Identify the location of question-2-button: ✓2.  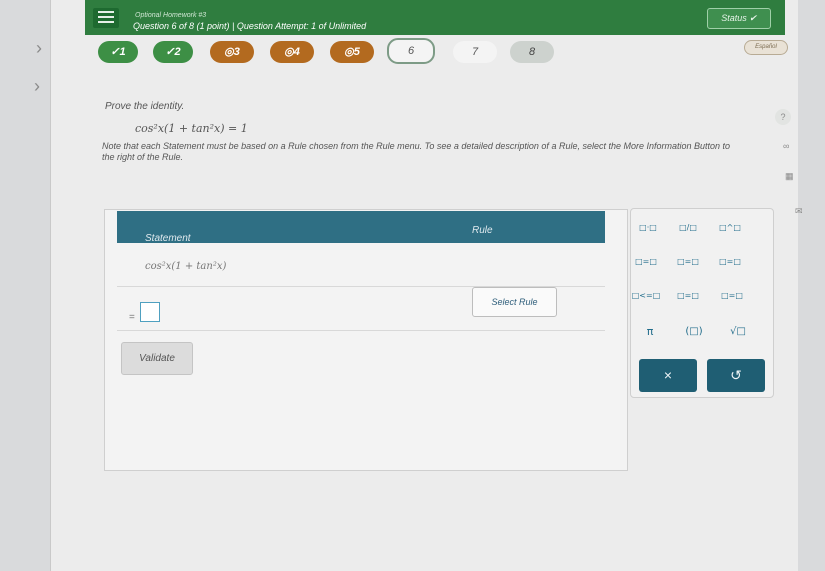
(173, 52).